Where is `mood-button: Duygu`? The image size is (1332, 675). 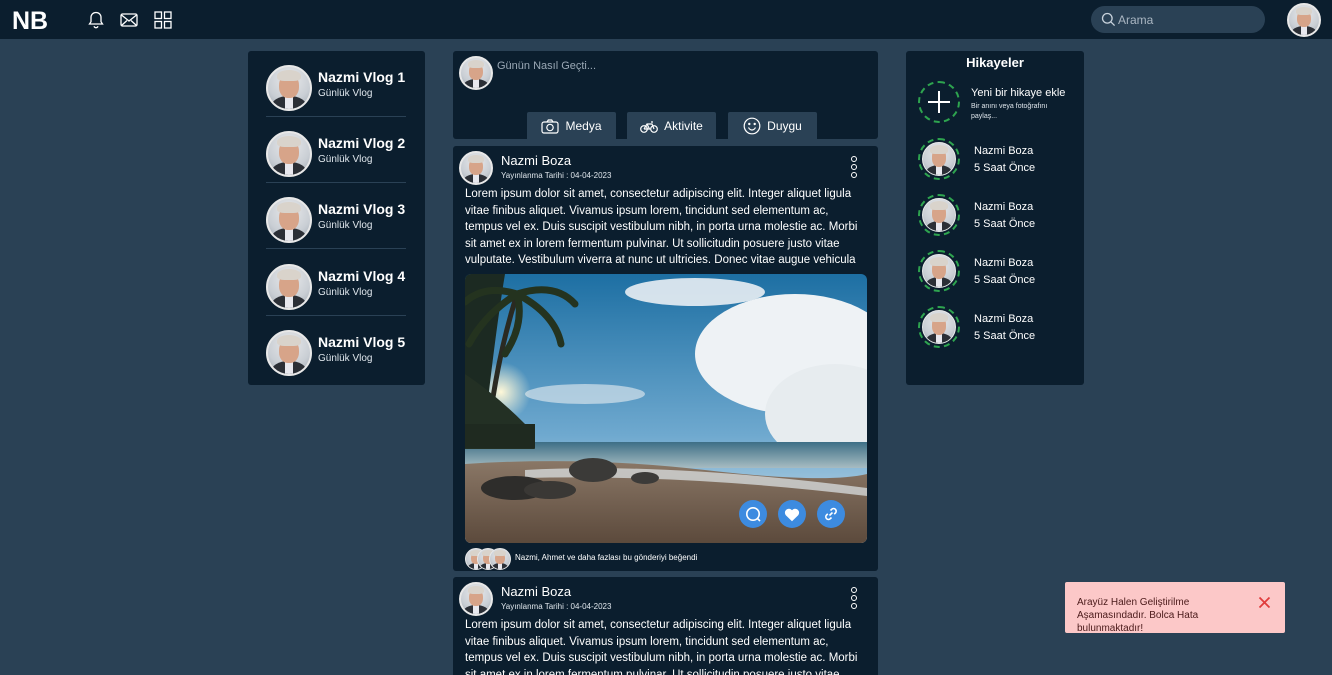 mood-button: Duygu is located at coordinates (772, 126).